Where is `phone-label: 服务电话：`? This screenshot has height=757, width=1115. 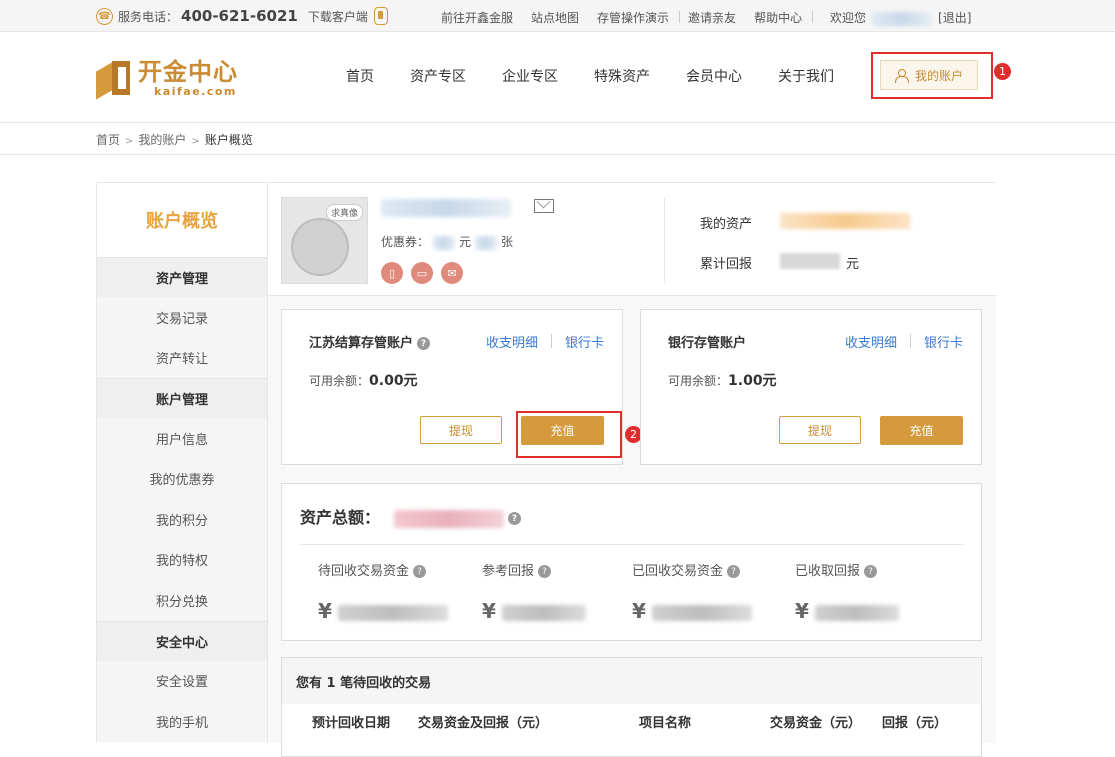 phone-label: 服务电话： is located at coordinates (148, 16).